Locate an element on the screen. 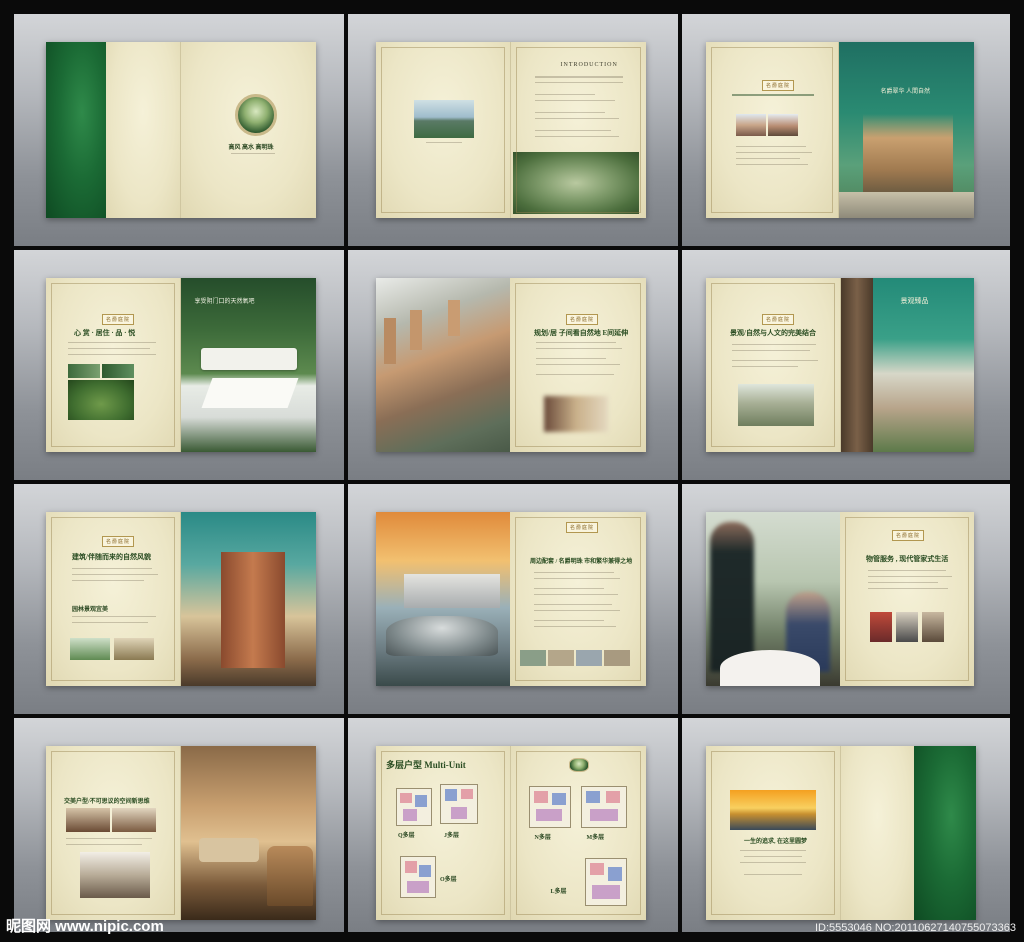 This screenshot has width=1024, height=942. floorplan-label-q: Q多层 is located at coordinates (406, 836).